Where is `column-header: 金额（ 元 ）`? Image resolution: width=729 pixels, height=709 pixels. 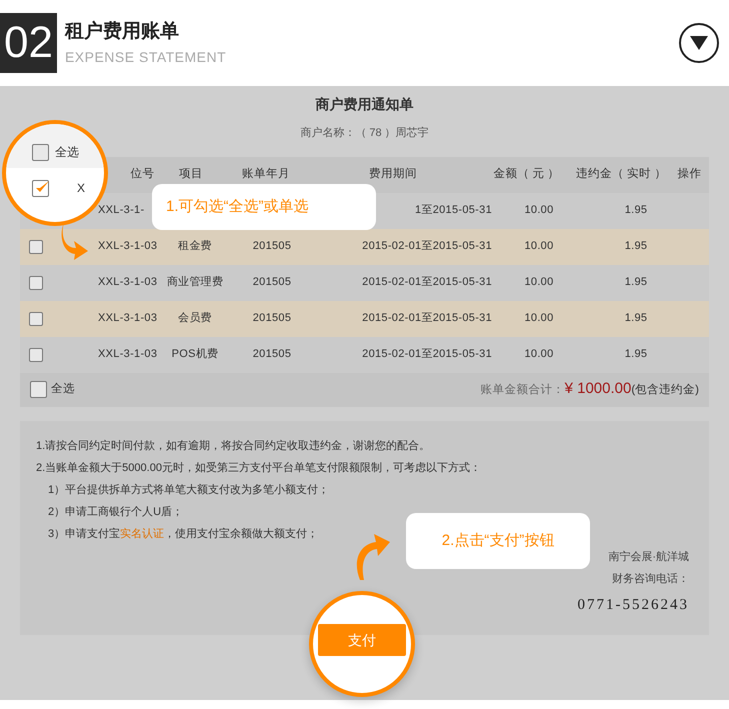
column-header: 金额（ 元 ） is located at coordinates (526, 174).